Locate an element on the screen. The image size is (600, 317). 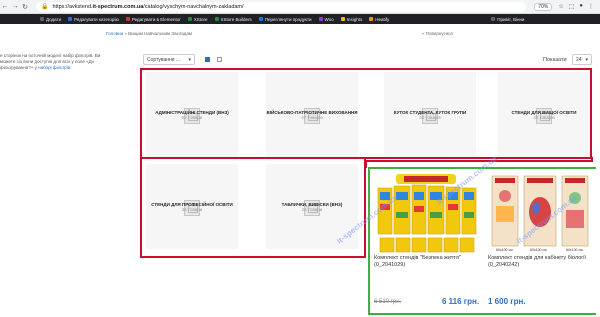
reload-icon: ↻ is located at coordinates (25, 7).